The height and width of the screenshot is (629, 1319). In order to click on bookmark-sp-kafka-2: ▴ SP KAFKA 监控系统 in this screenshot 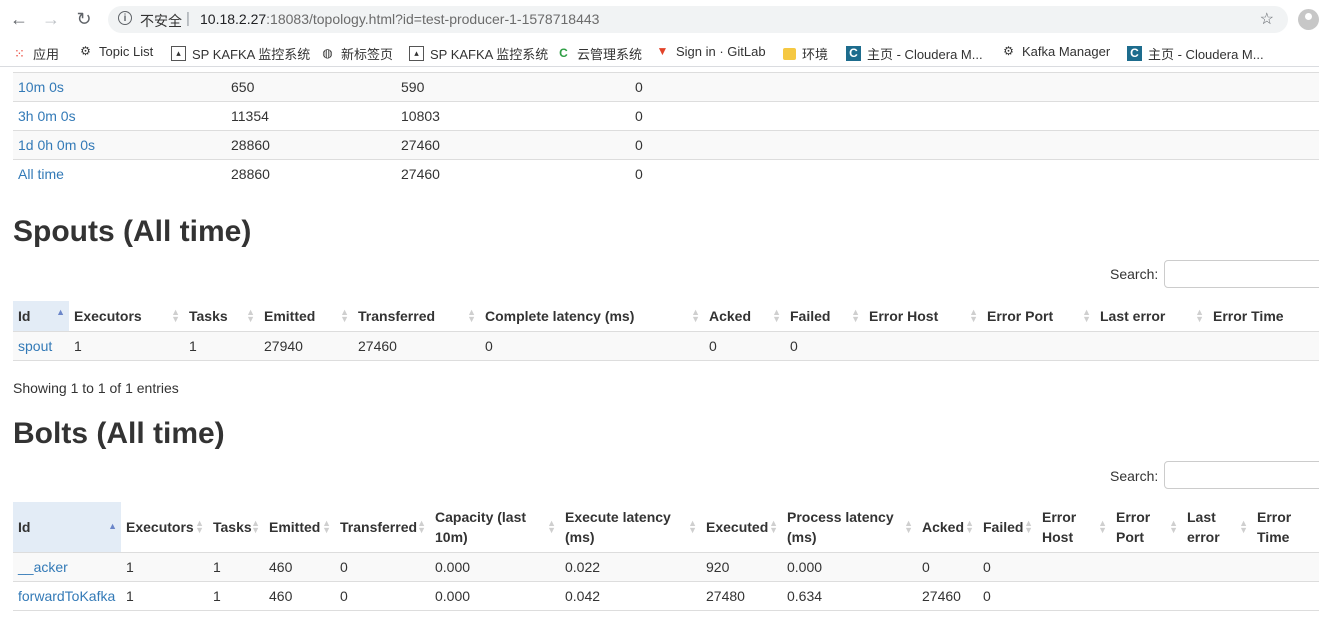, I will do `click(478, 53)`.